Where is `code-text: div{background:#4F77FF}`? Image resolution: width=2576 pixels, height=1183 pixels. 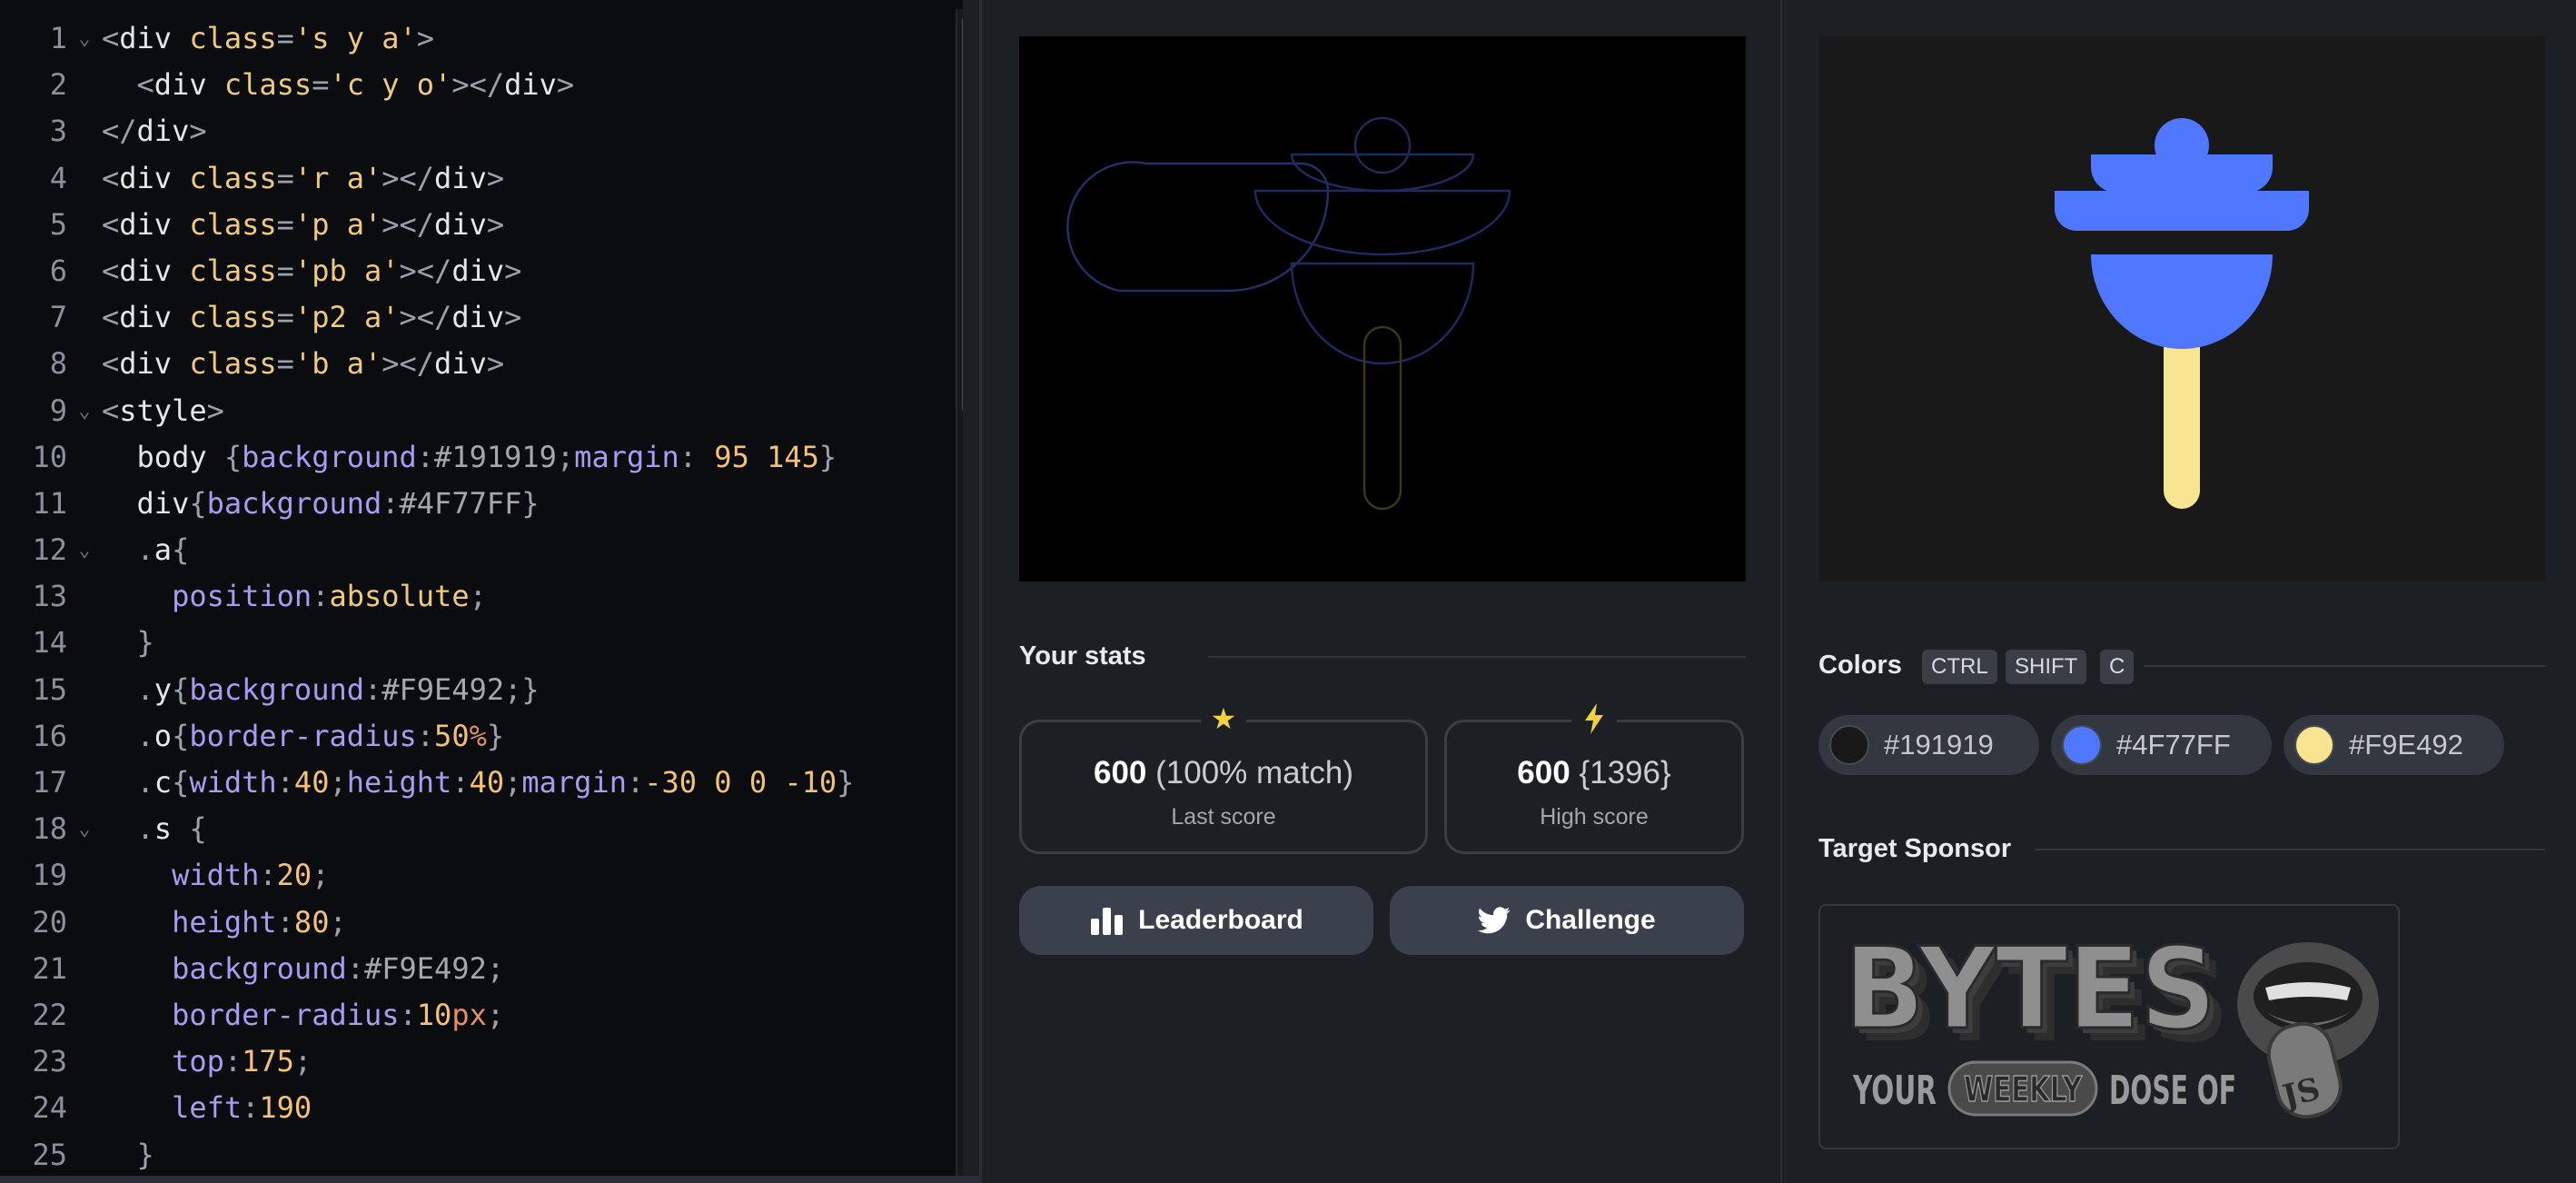
code-text: div{background:#4F77FF} is located at coordinates (321, 504).